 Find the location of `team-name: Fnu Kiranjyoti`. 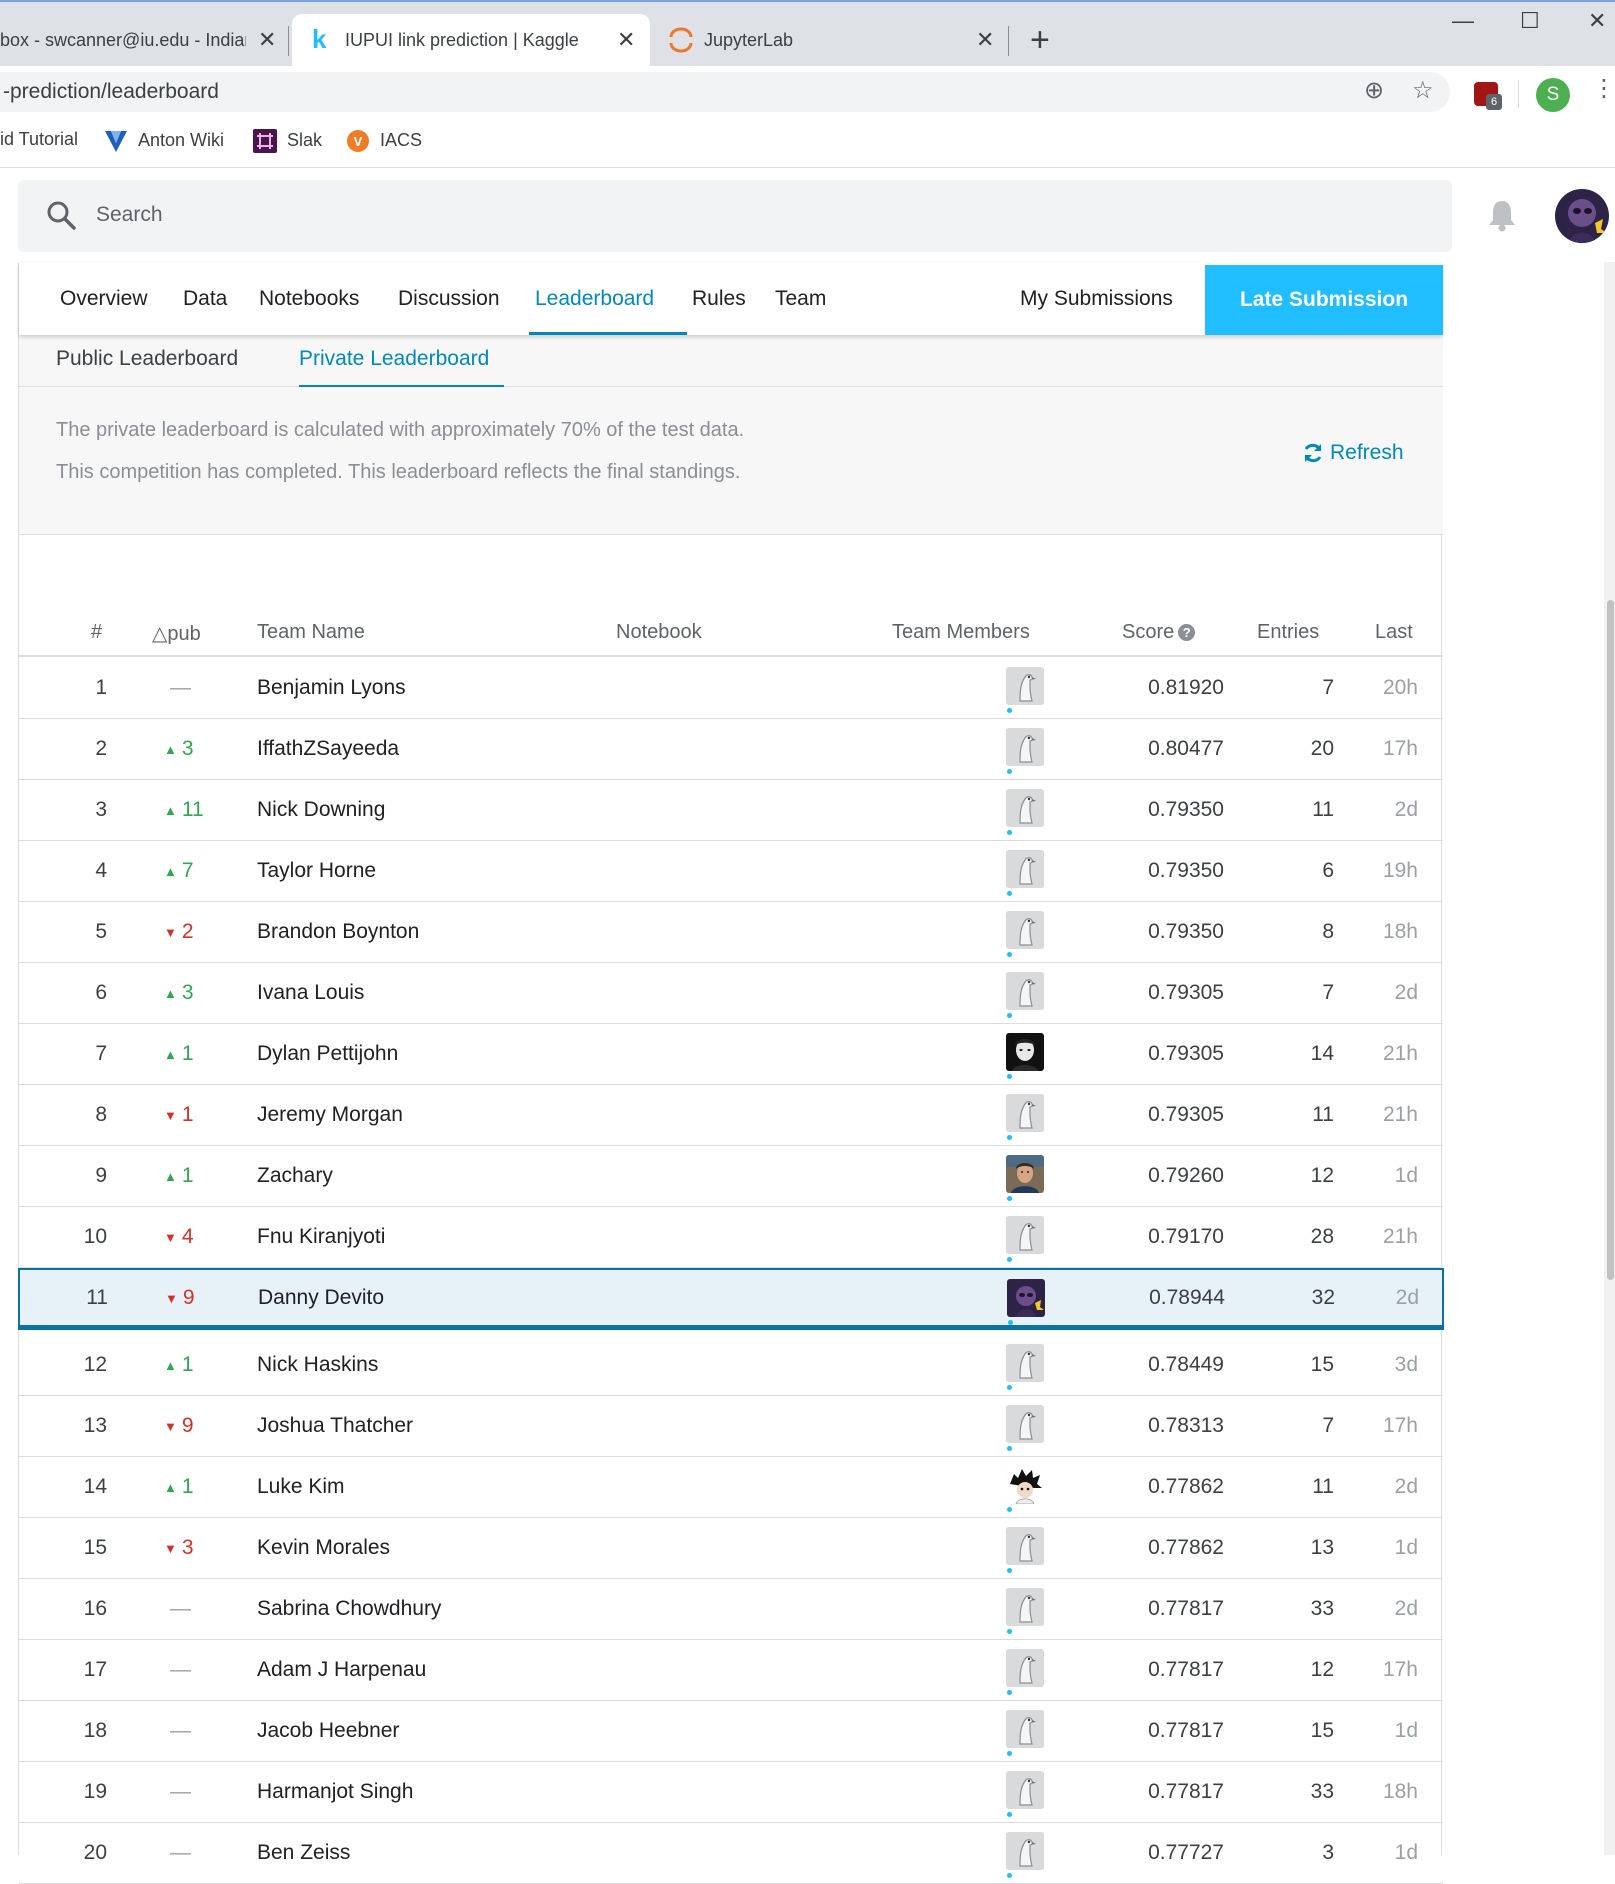

team-name: Fnu Kiranjyoti is located at coordinates (321, 1237).